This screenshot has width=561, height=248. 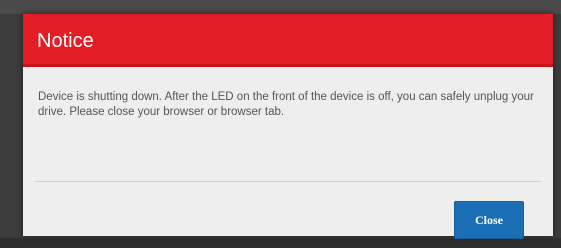 I want to click on backdrop-top, so click(x=280, y=7).